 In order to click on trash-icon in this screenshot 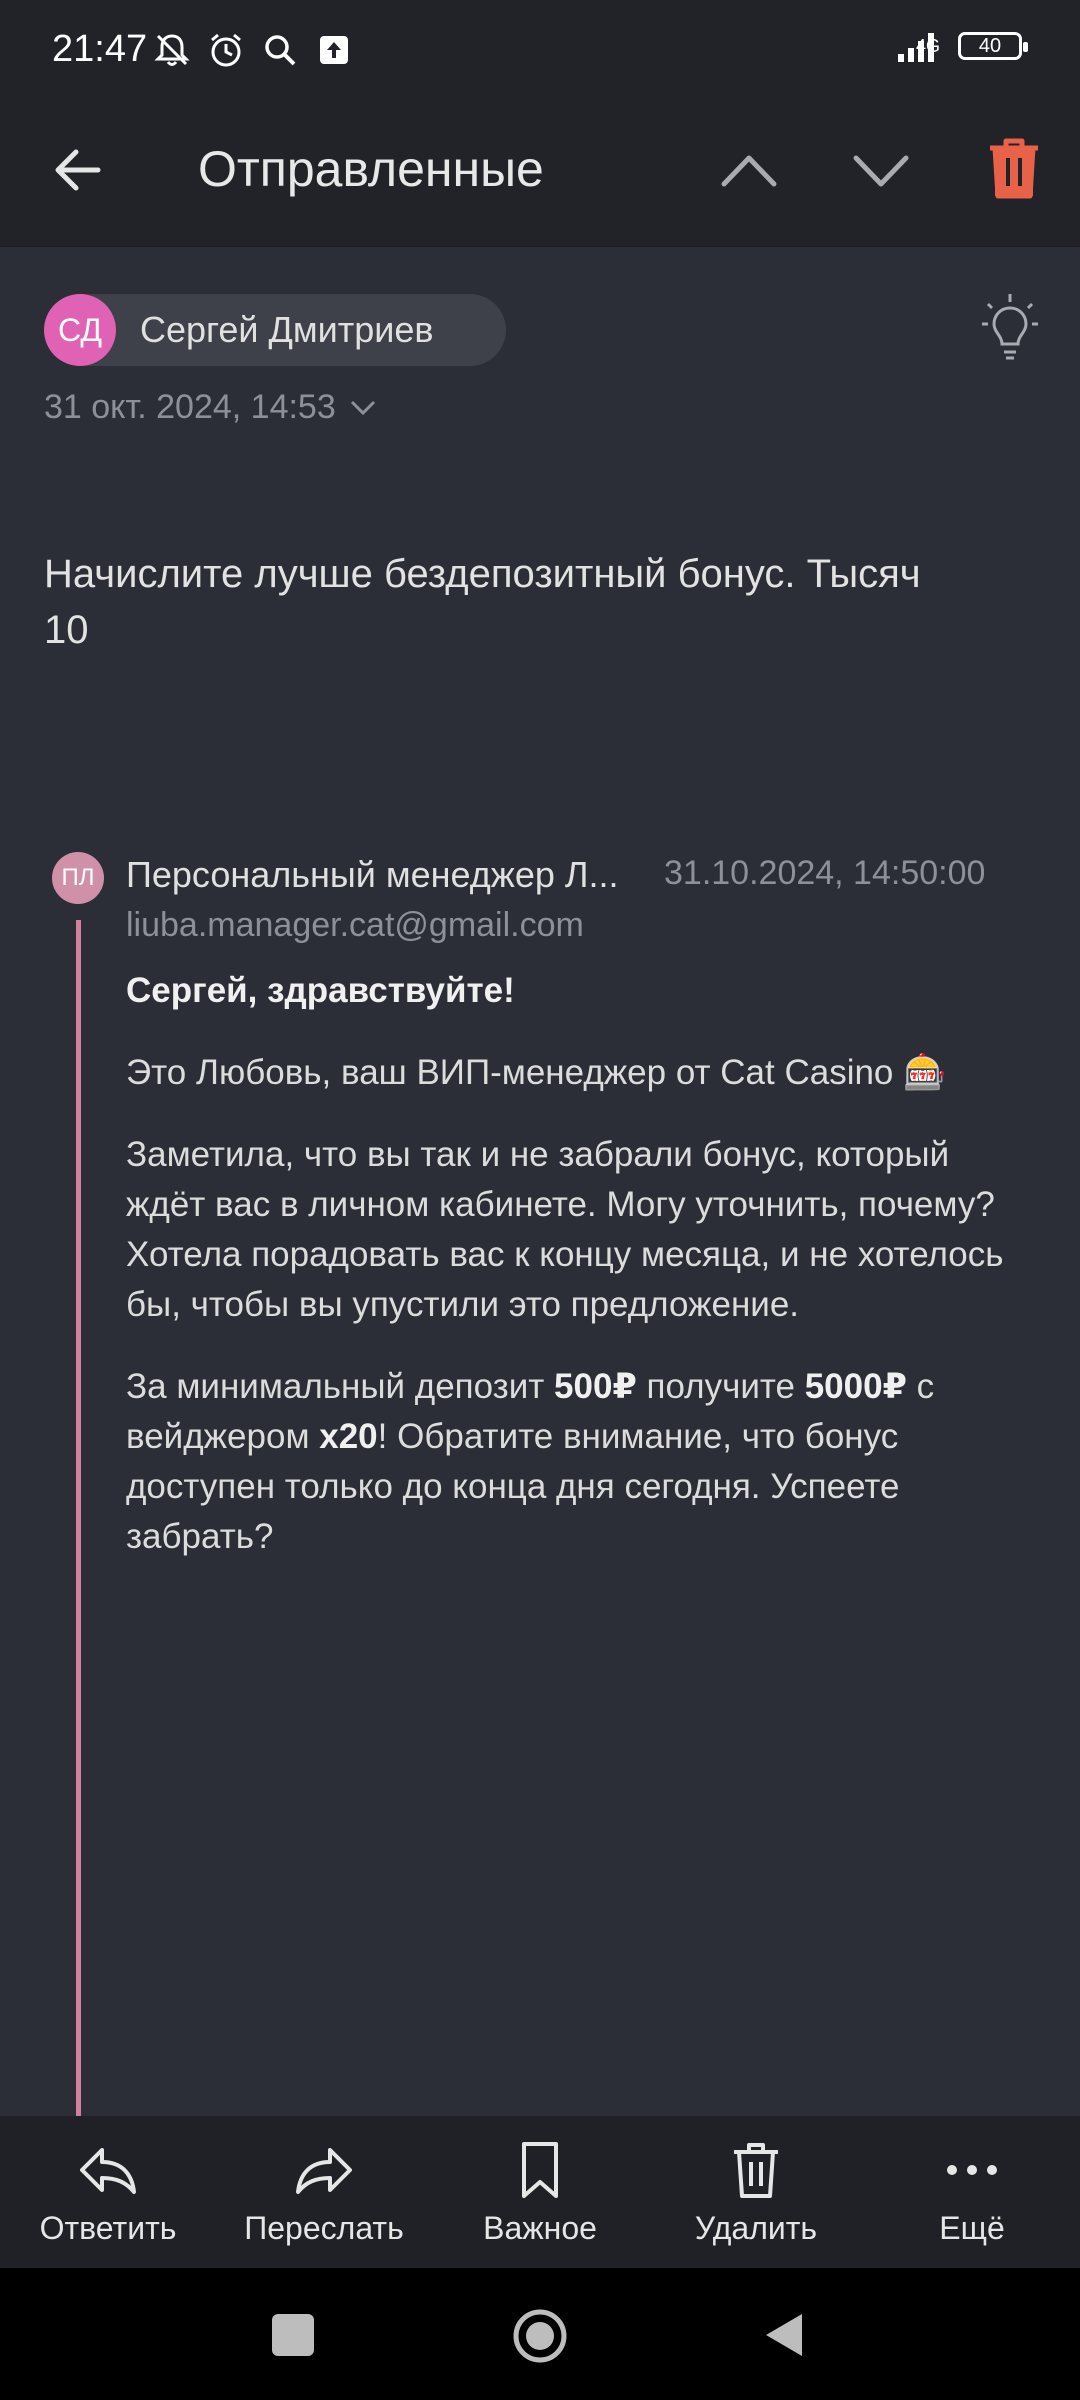, I will do `click(756, 2170)`.